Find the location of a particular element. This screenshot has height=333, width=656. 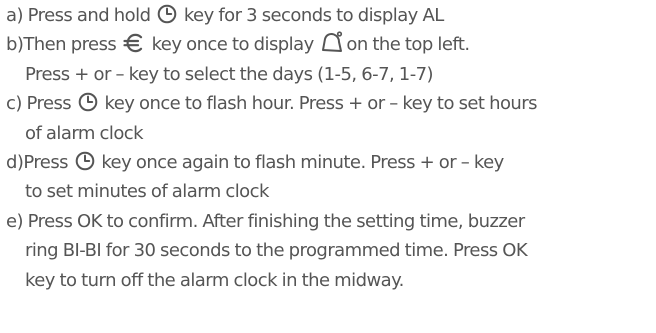

euro-icon is located at coordinates (134, 43).